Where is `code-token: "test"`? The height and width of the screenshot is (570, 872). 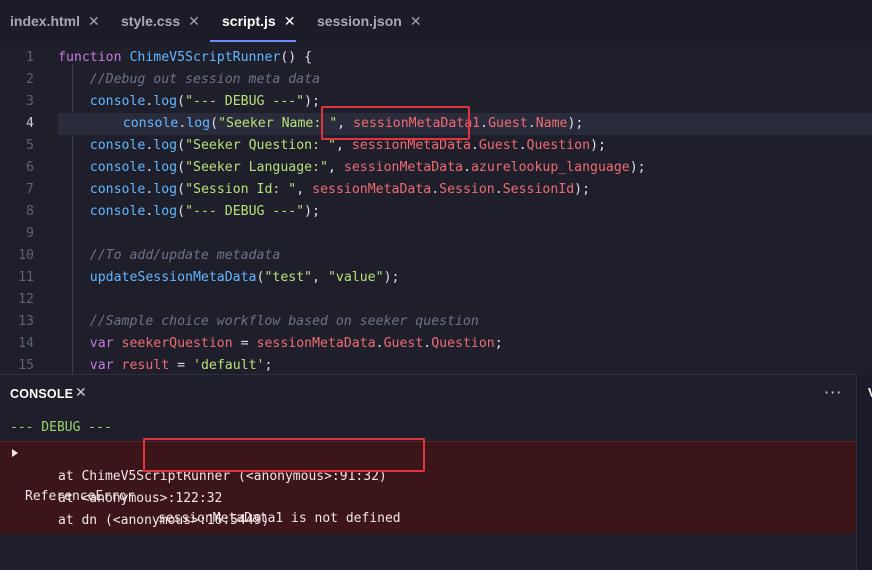 code-token: "test" is located at coordinates (288, 277).